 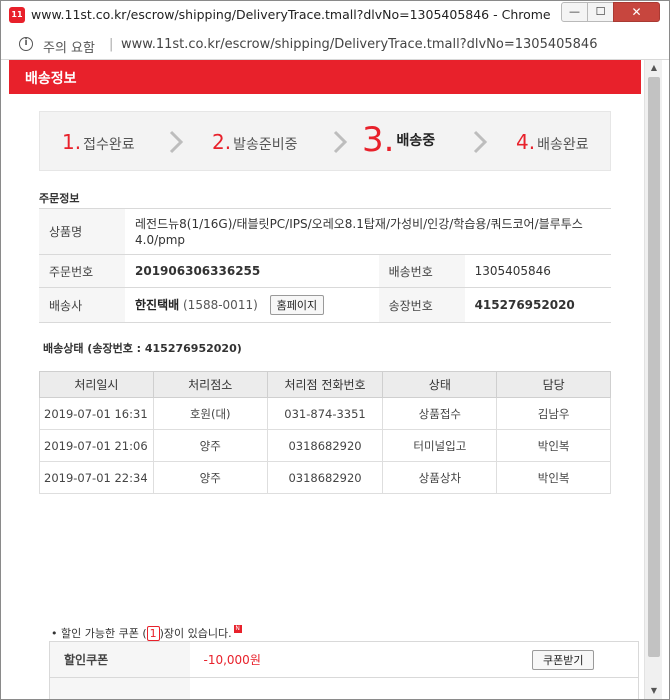 I want to click on coupon-note-prefix: • 할인 가능한 쿠폰 (, so click(x=99, y=633).